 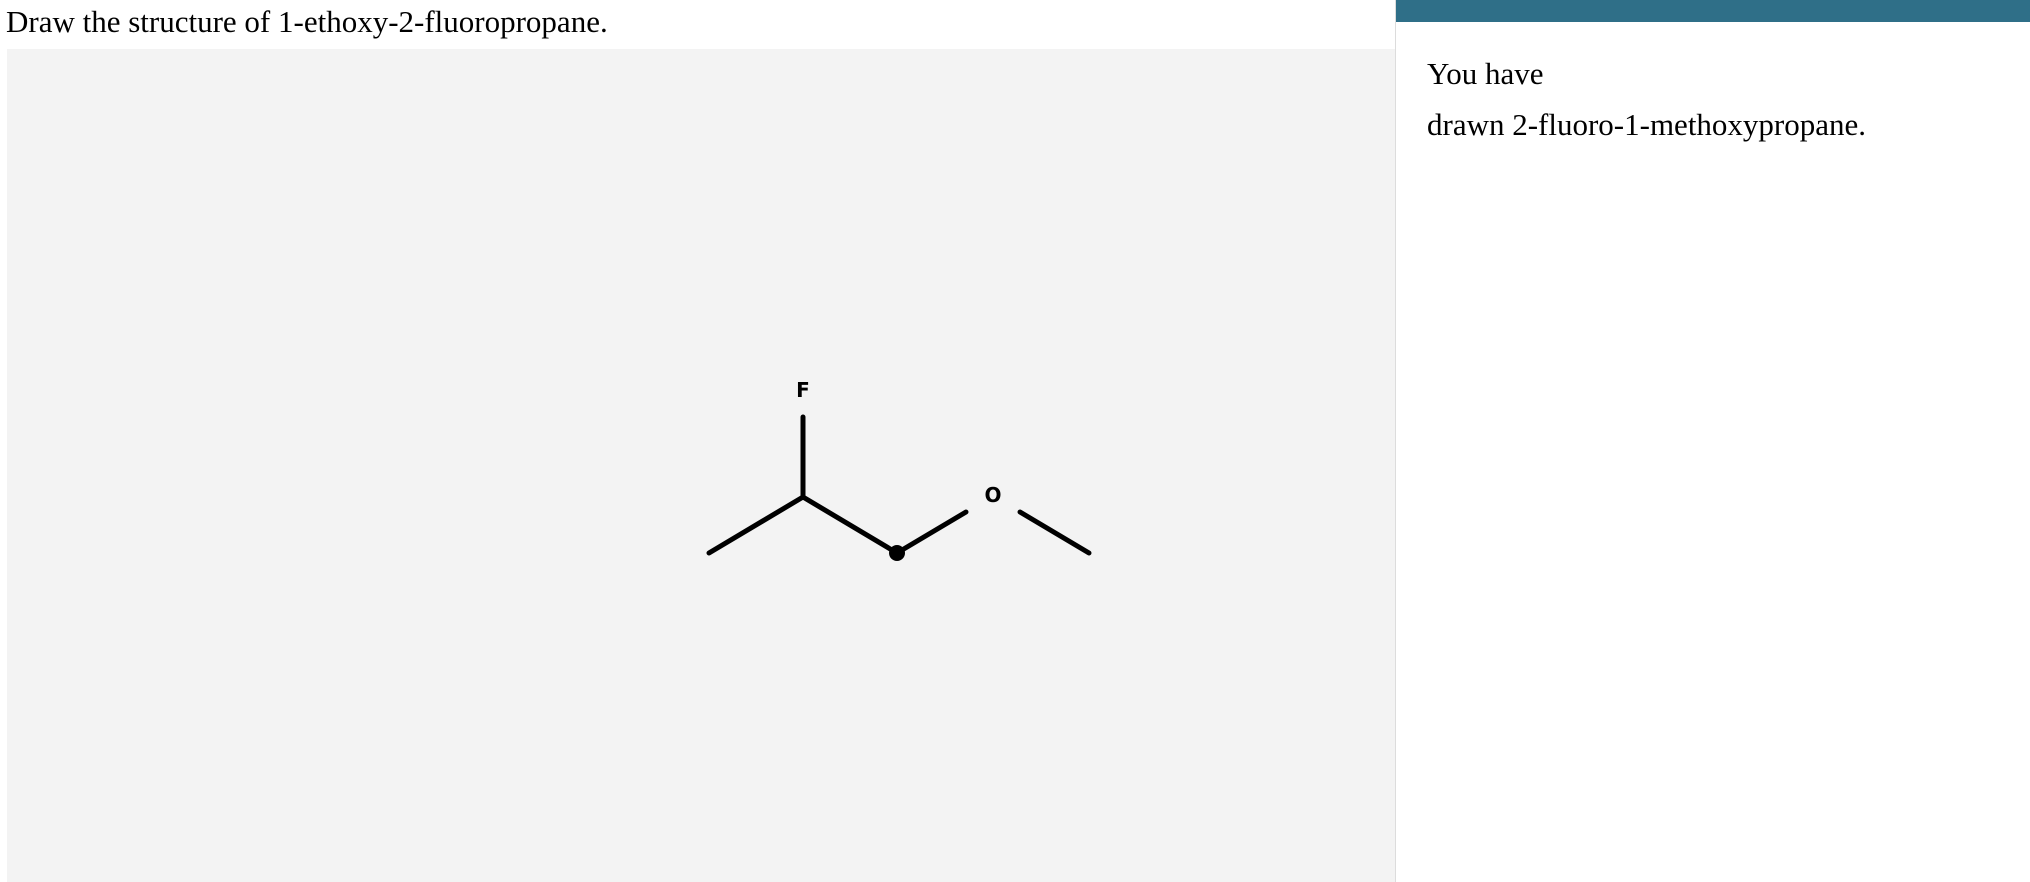 What do you see at coordinates (850, 525) in the screenshot?
I see `bond-c2-c3` at bounding box center [850, 525].